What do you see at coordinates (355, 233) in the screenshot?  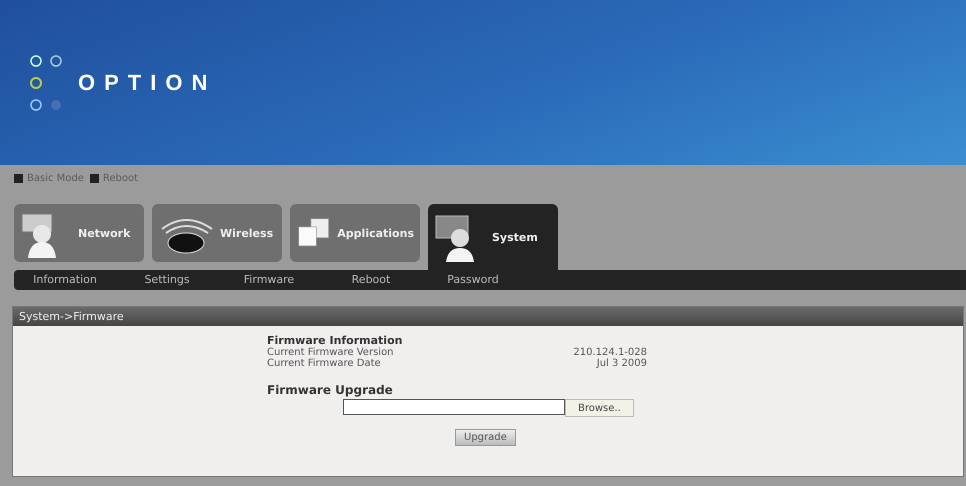 I see `nav-tab: Applications` at bounding box center [355, 233].